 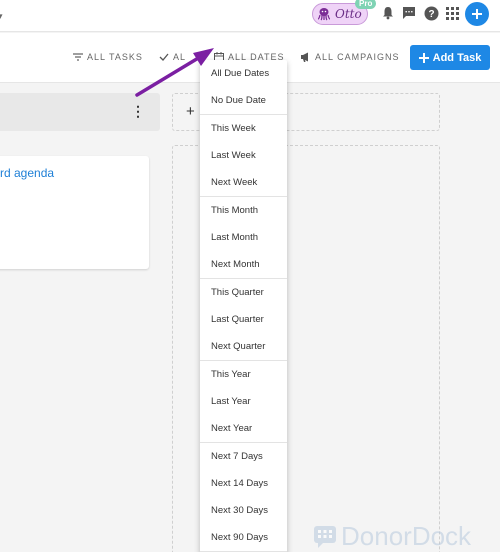 What do you see at coordinates (325, 536) in the screenshot?
I see `donordock-logo-icon` at bounding box center [325, 536].